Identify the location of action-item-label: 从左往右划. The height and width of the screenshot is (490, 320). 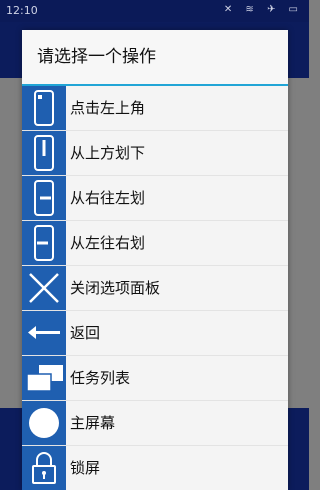
(108, 243).